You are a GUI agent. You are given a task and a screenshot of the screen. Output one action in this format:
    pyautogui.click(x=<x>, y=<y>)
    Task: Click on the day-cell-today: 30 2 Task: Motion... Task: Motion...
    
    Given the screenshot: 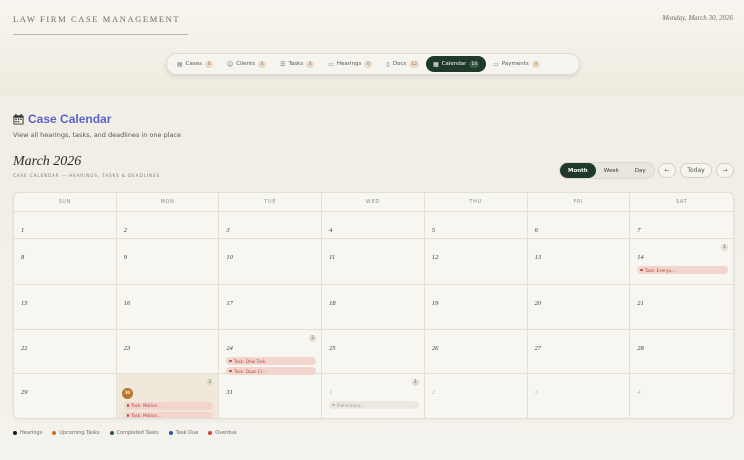 What is the action you would take?
    pyautogui.click(x=168, y=396)
    